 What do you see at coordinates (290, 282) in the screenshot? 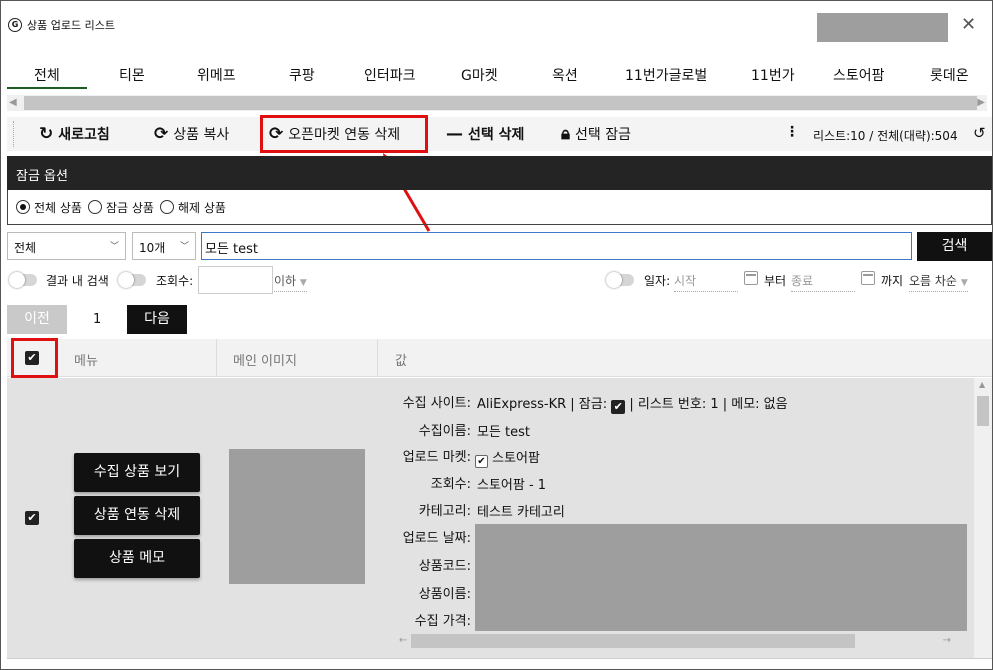
I see `views-condition-select: 이하 ▼` at bounding box center [290, 282].